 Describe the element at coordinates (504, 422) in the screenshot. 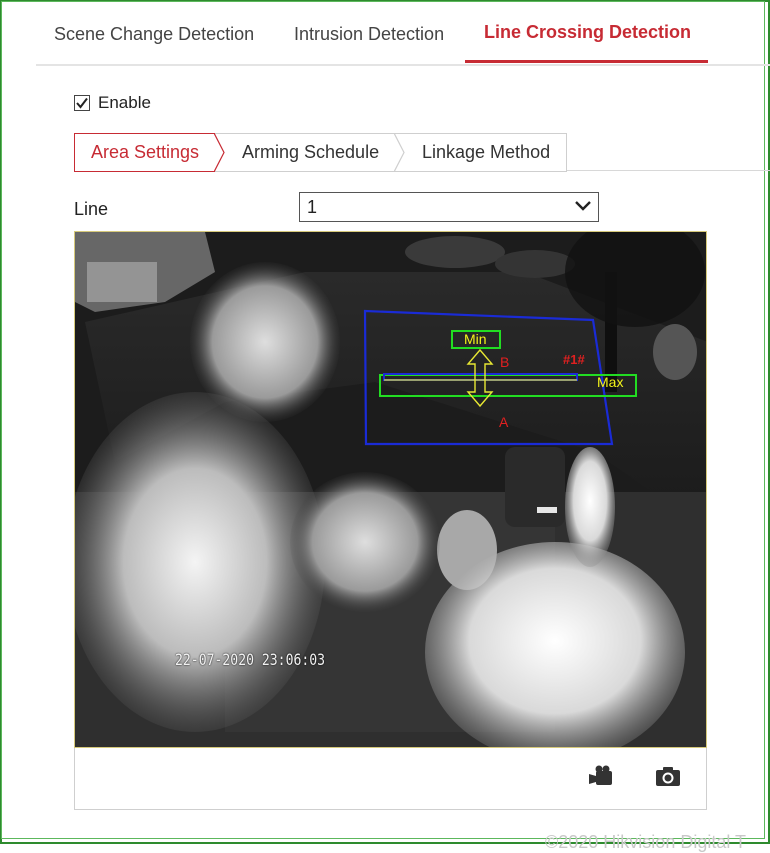

I see `side-a-label: A` at that location.